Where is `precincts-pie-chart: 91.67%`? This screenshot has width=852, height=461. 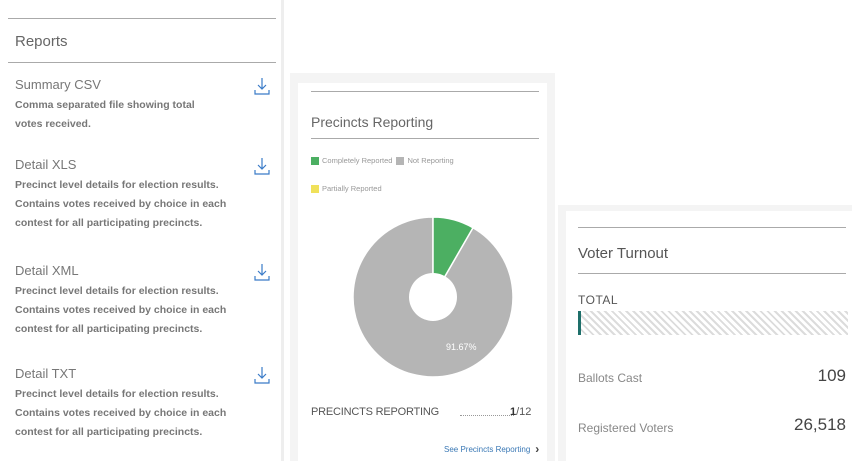
precincts-pie-chart: 91.67% is located at coordinates (433, 297).